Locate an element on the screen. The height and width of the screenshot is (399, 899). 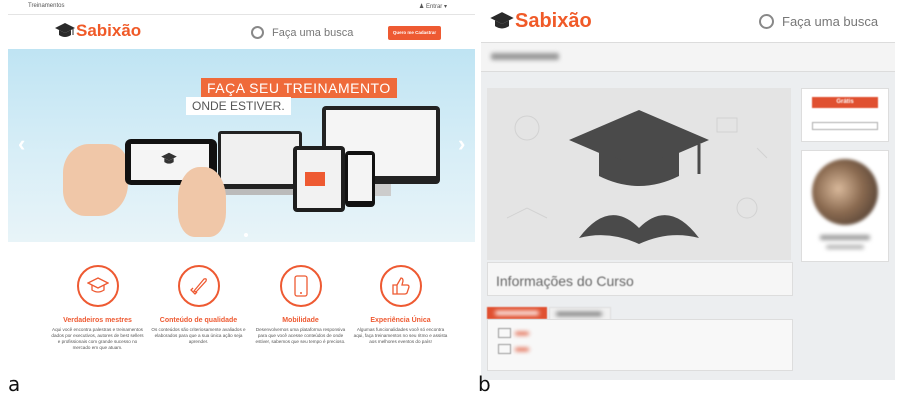
header: Sabixão Faça uma busca is located at coordinates (688, 21).